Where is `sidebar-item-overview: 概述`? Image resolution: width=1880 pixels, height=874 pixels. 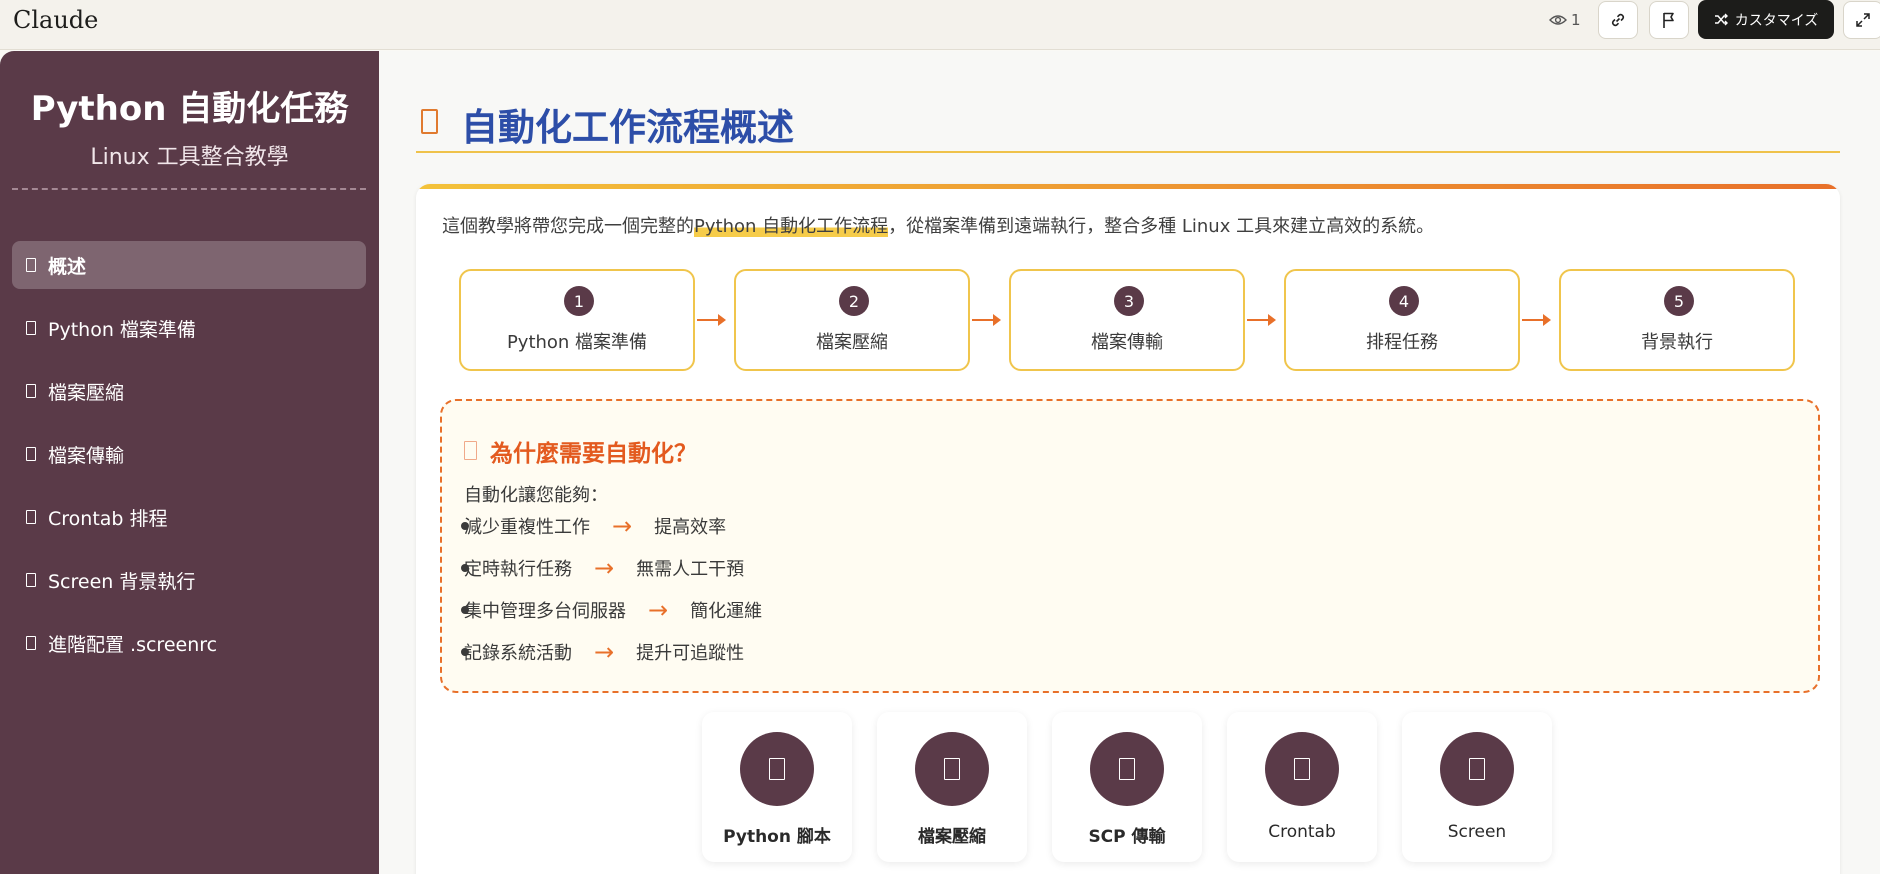
sidebar-item-overview: 概述 is located at coordinates (189, 265).